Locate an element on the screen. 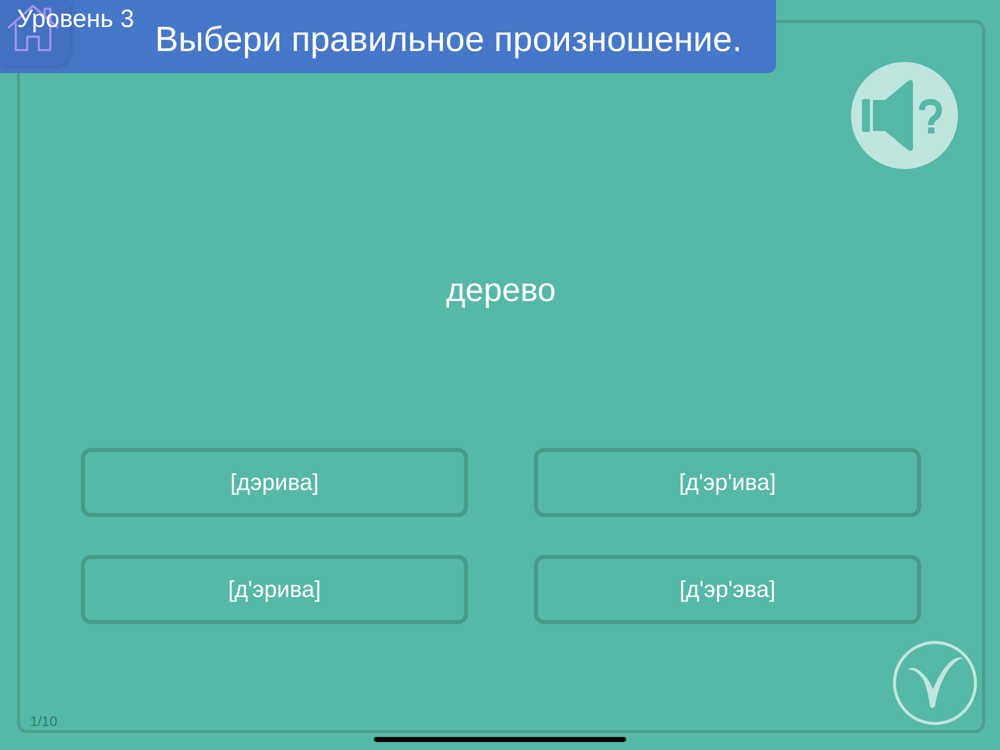 This screenshot has width=1000, height=750. answer-option: [дэрива] is located at coordinates (274, 482).